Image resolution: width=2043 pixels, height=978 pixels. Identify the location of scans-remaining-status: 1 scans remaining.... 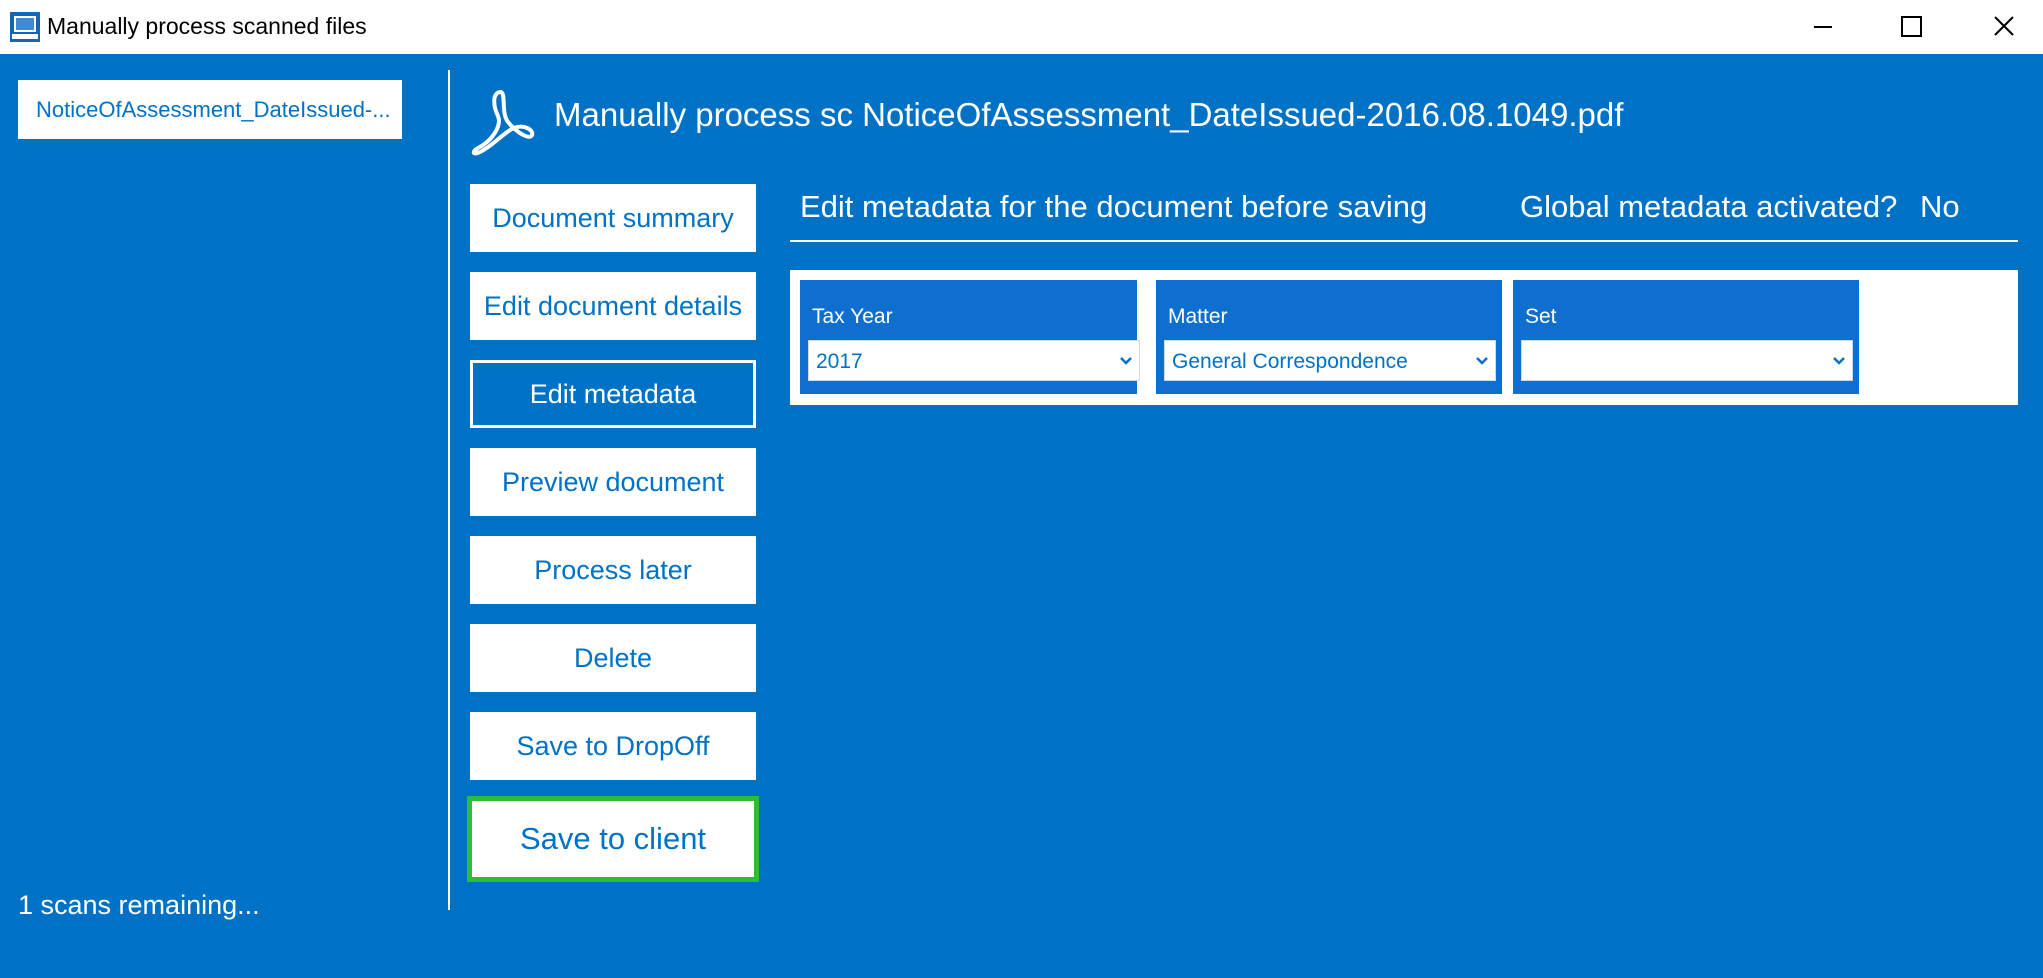
(139, 905).